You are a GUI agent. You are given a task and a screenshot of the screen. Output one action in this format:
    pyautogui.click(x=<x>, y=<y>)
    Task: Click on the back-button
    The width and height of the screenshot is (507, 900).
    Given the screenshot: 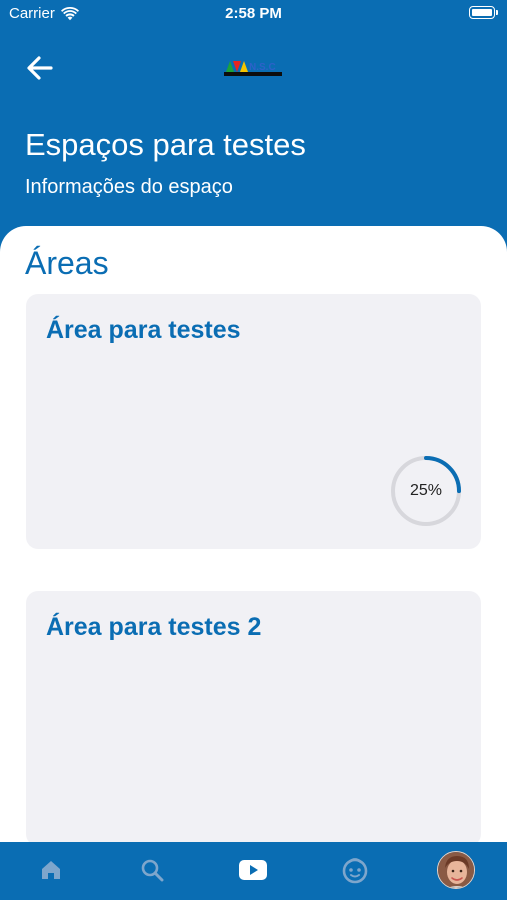 What is the action you would take?
    pyautogui.click(x=40, y=68)
    